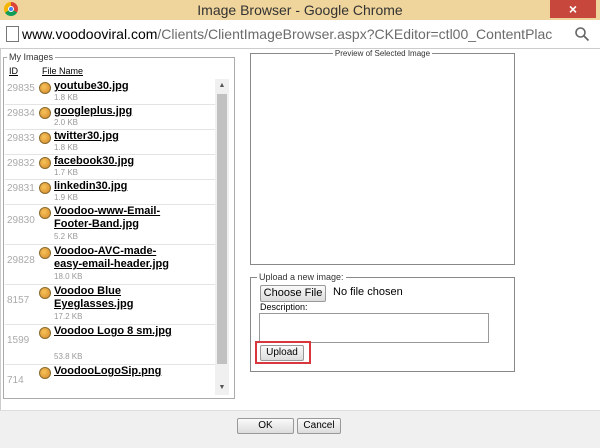  I want to click on image-file-name-link: facebook30.jpg, so click(116, 161).